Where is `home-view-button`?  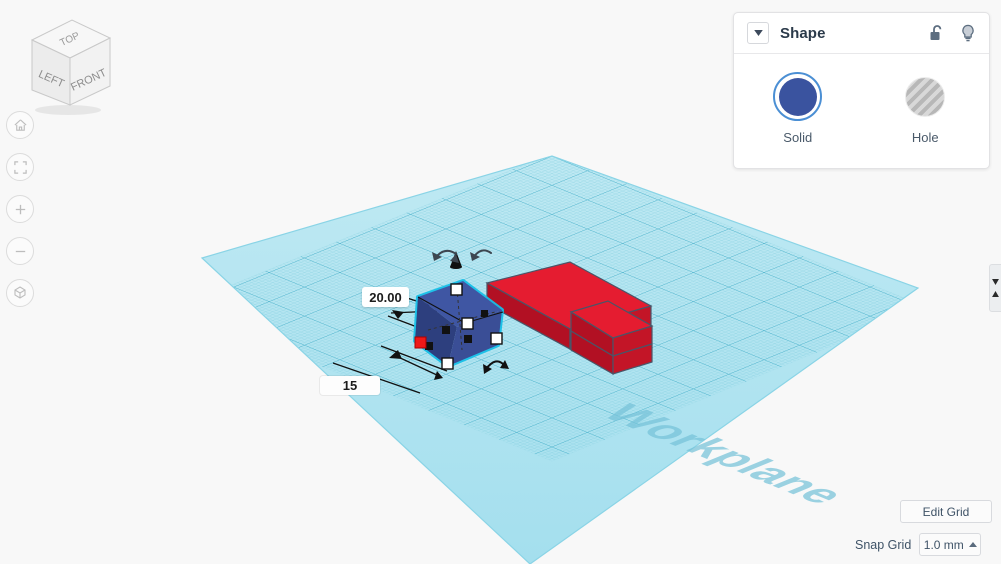 home-view-button is located at coordinates (20, 125).